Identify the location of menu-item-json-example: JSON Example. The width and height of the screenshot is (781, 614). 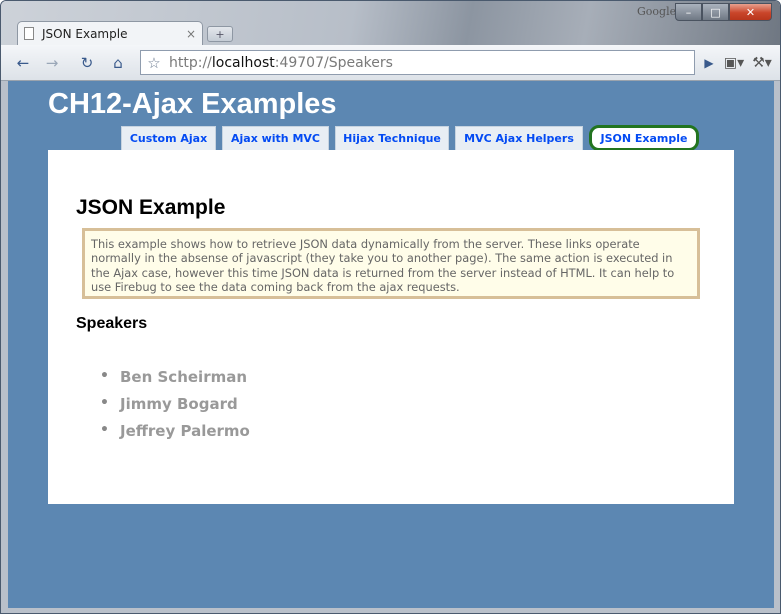
(644, 138).